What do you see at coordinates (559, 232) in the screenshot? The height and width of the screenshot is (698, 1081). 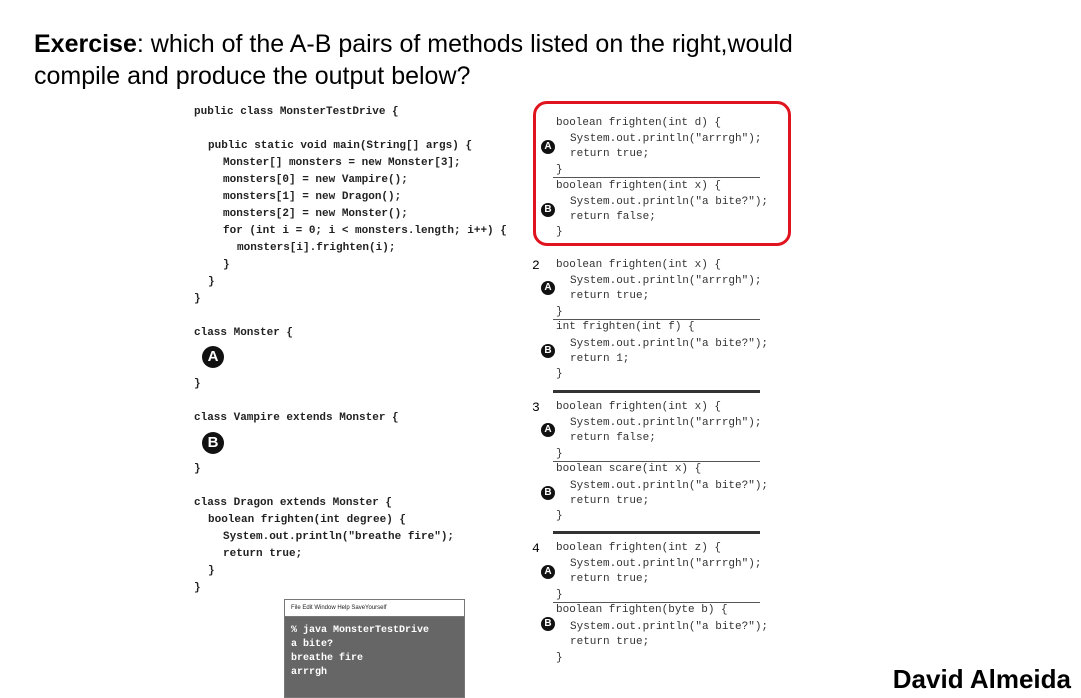 I see `option-1-b-line: }` at bounding box center [559, 232].